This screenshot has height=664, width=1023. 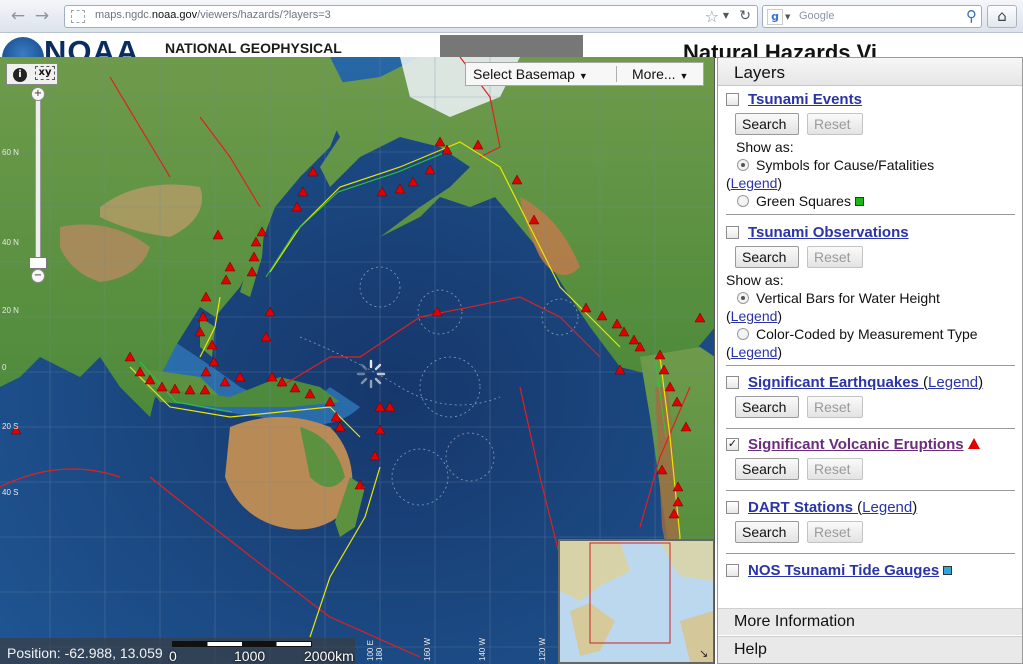 What do you see at coordinates (856, 444) in the screenshot?
I see `volcanoes-link: Significant Volcanic Eruptions` at bounding box center [856, 444].